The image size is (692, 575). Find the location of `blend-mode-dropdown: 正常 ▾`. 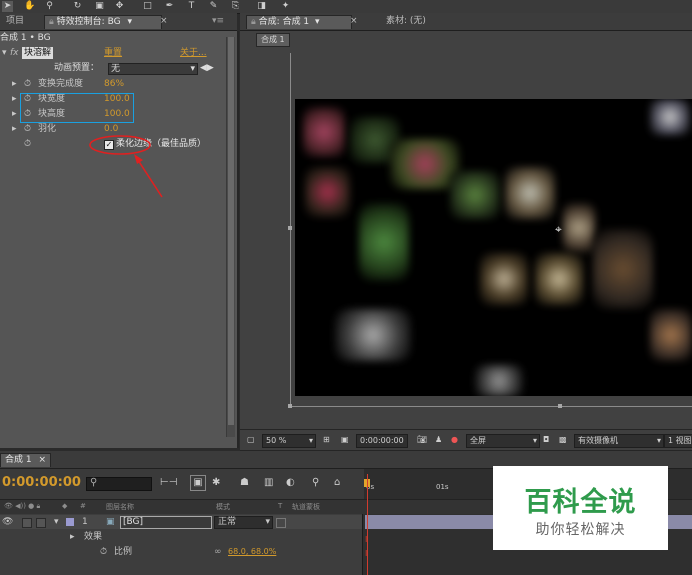

blend-mode-dropdown: 正常 ▾ is located at coordinates (243, 522).